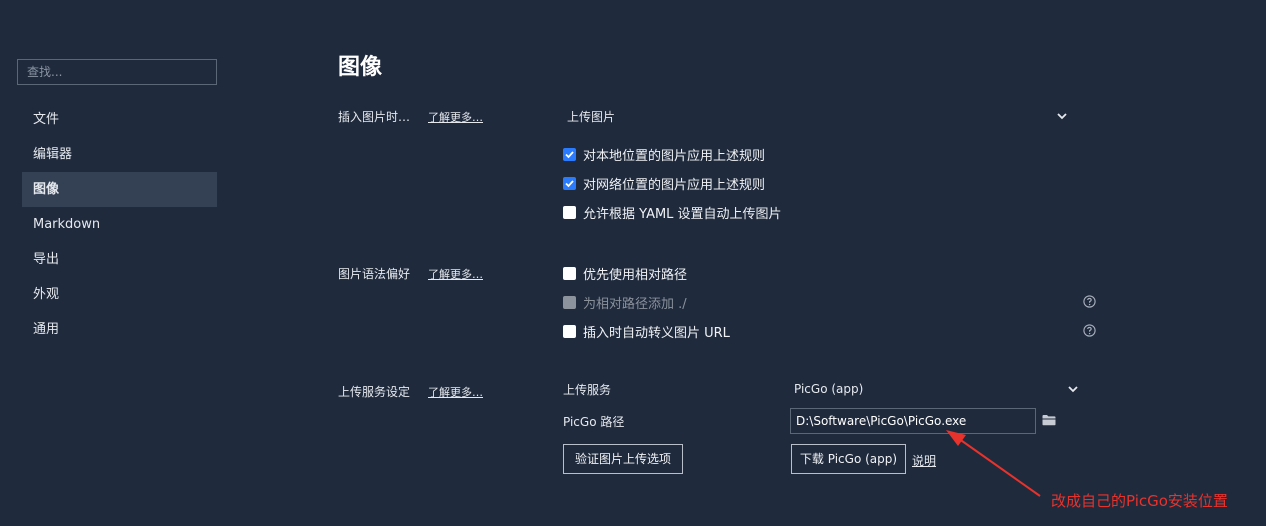  I want to click on checkbox-label: 对本地位置的图片应用上述规则, so click(674, 156).